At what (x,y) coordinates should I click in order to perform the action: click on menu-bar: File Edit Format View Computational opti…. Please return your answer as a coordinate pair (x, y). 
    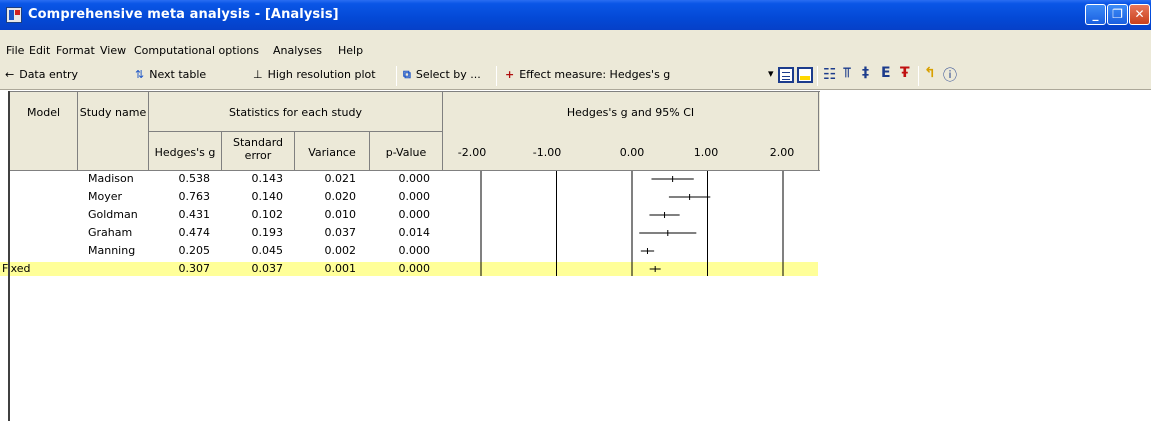
    Looking at the image, I should click on (575, 45).